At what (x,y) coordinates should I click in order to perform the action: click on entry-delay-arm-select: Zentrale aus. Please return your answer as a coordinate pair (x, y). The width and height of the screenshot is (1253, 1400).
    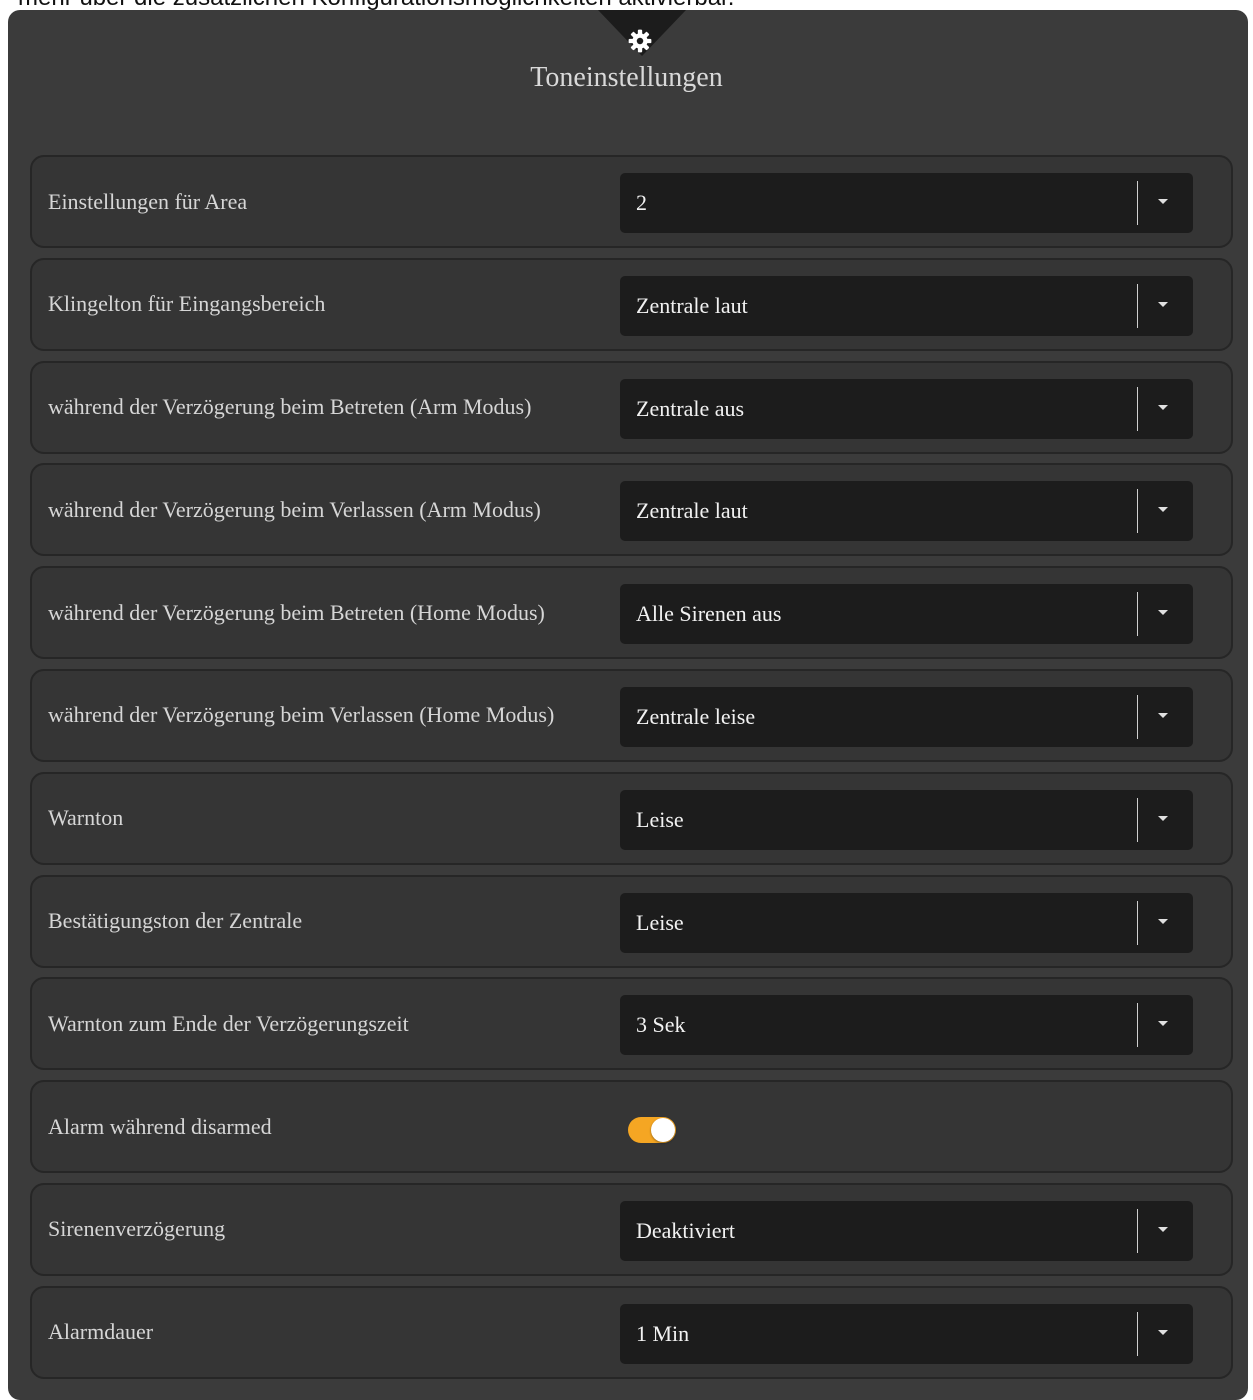
    Looking at the image, I should click on (906, 408).